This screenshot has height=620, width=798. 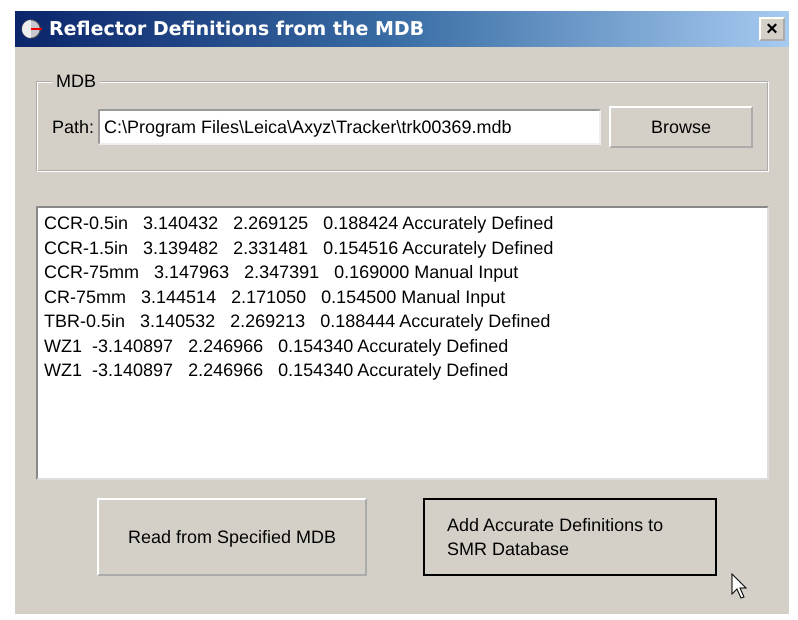 What do you see at coordinates (76, 81) in the screenshot?
I see `group-legend: MDB` at bounding box center [76, 81].